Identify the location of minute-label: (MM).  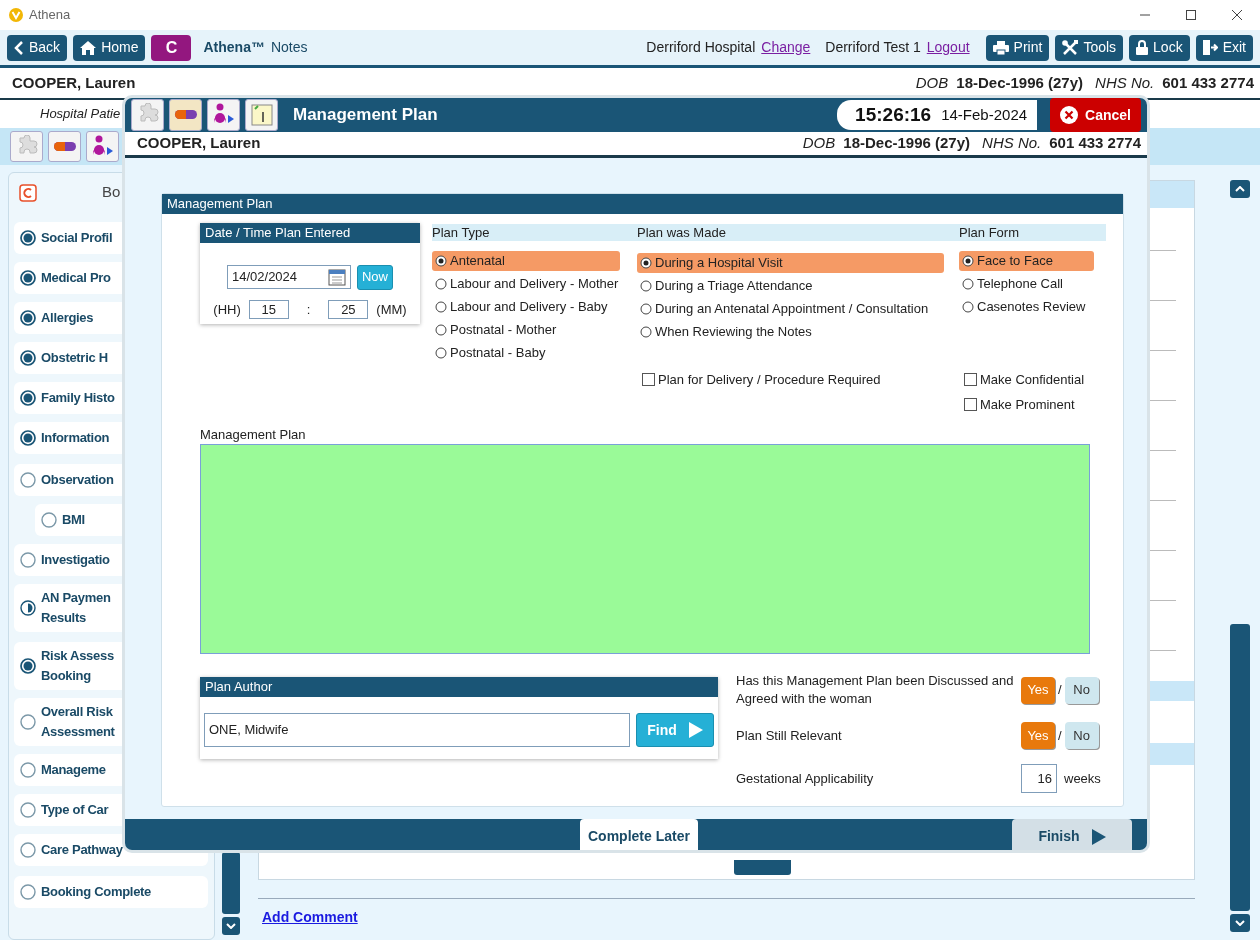
(391, 309).